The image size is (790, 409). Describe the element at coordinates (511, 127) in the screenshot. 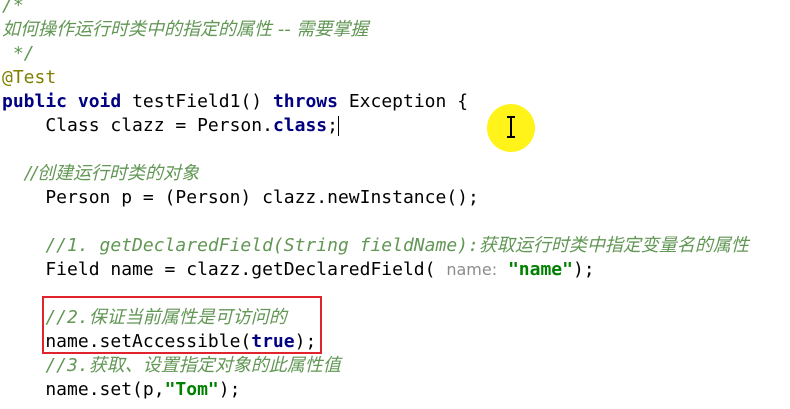

I see `text-cursor-icon` at that location.